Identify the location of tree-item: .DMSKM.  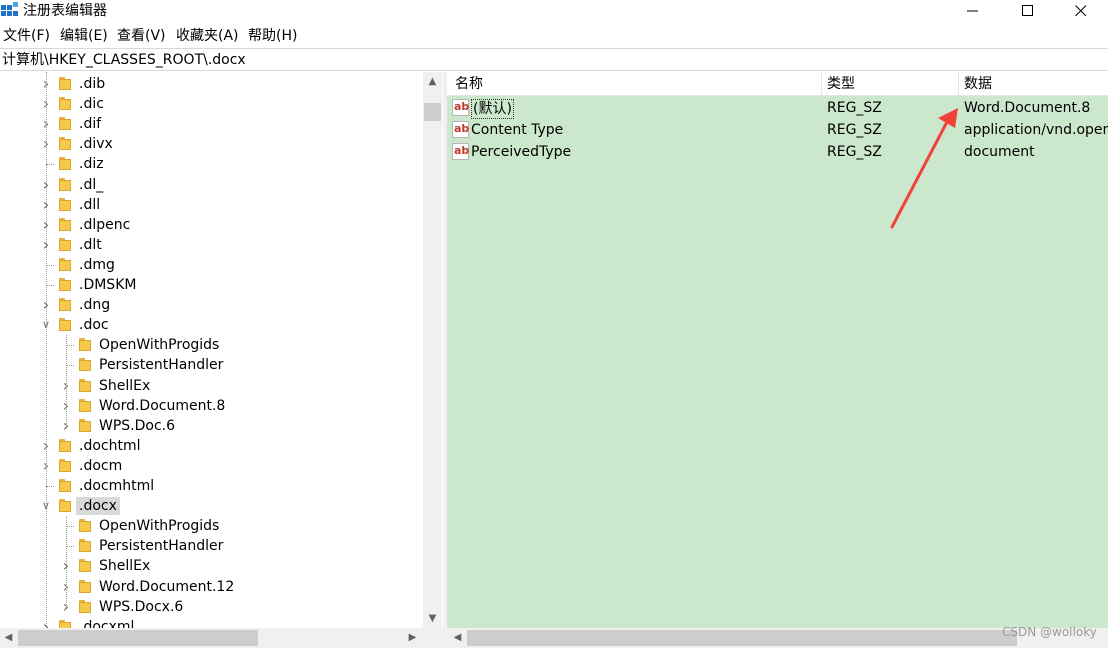
(211, 285).